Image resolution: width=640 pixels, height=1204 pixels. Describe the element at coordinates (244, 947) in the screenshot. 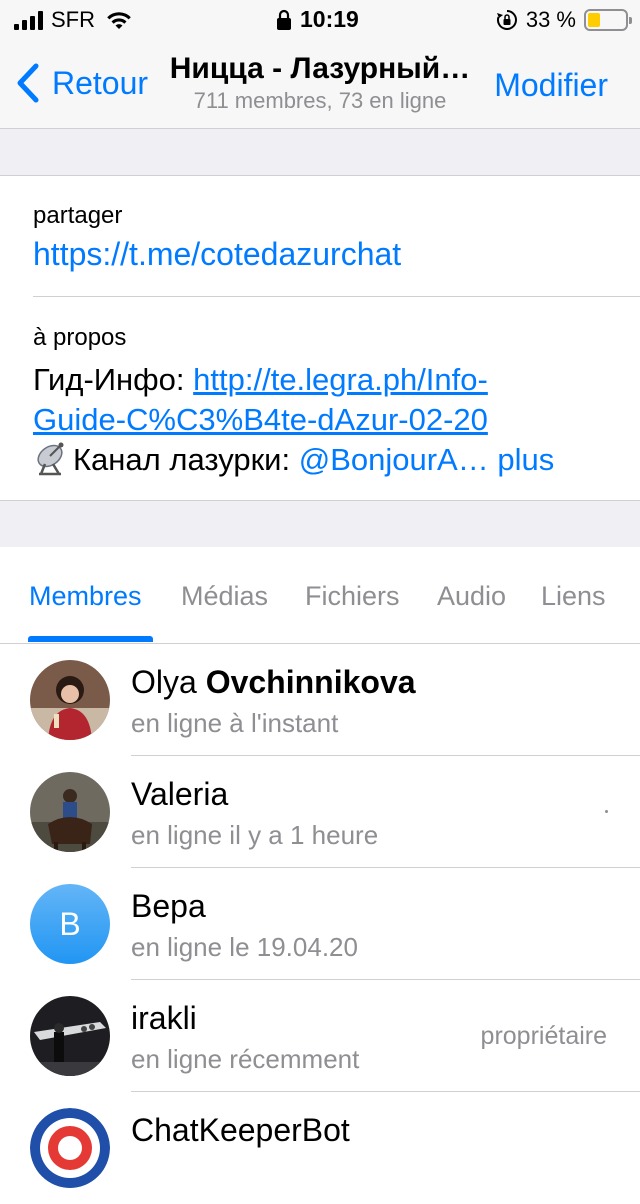

I see `member-status: en ligne le 19.04.20` at that location.